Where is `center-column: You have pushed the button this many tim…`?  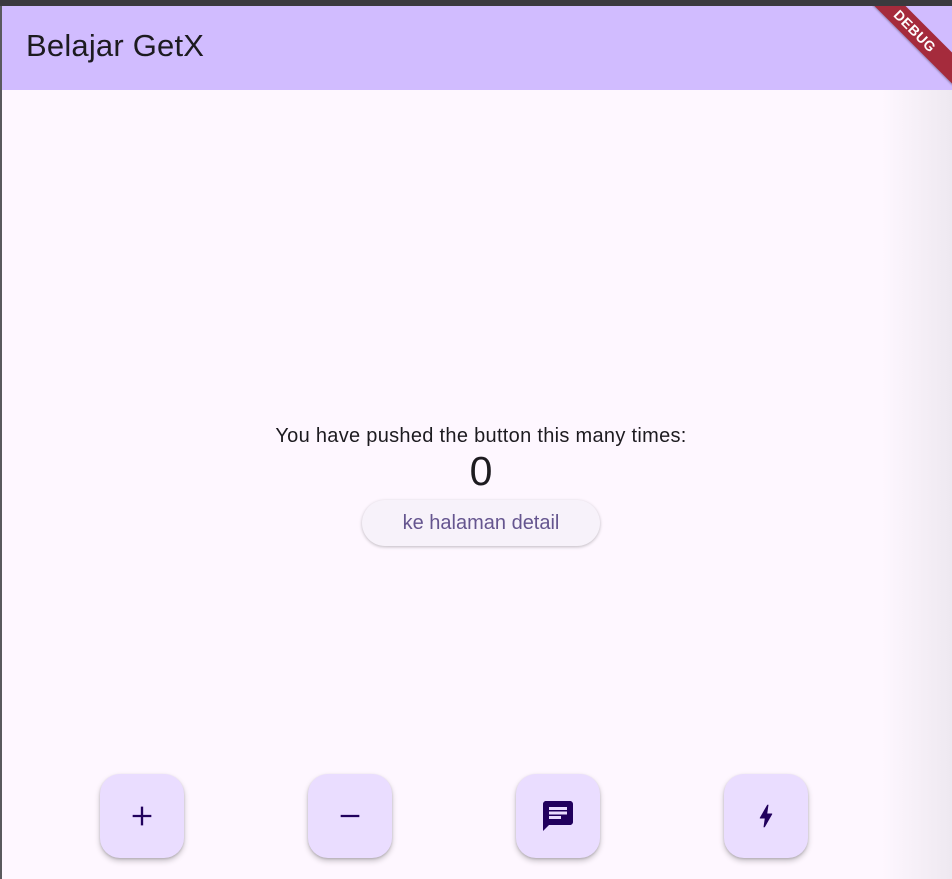
center-column: You have pushed the button this many tim… is located at coordinates (477, 485).